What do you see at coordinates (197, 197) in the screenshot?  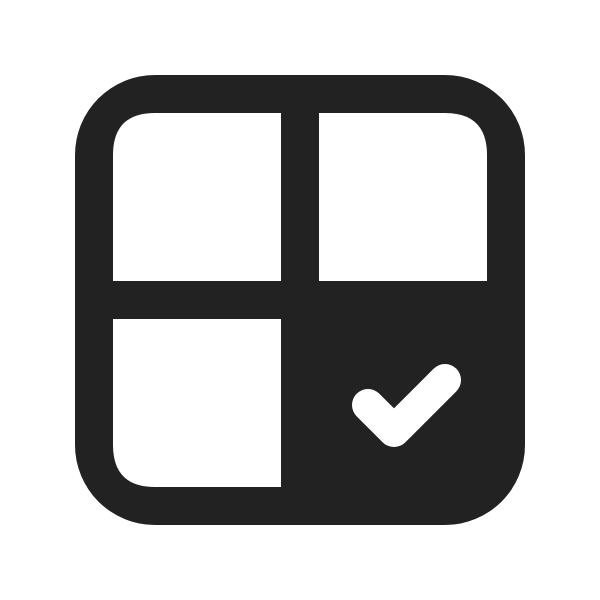 I see `grid-cell-top-left` at bounding box center [197, 197].